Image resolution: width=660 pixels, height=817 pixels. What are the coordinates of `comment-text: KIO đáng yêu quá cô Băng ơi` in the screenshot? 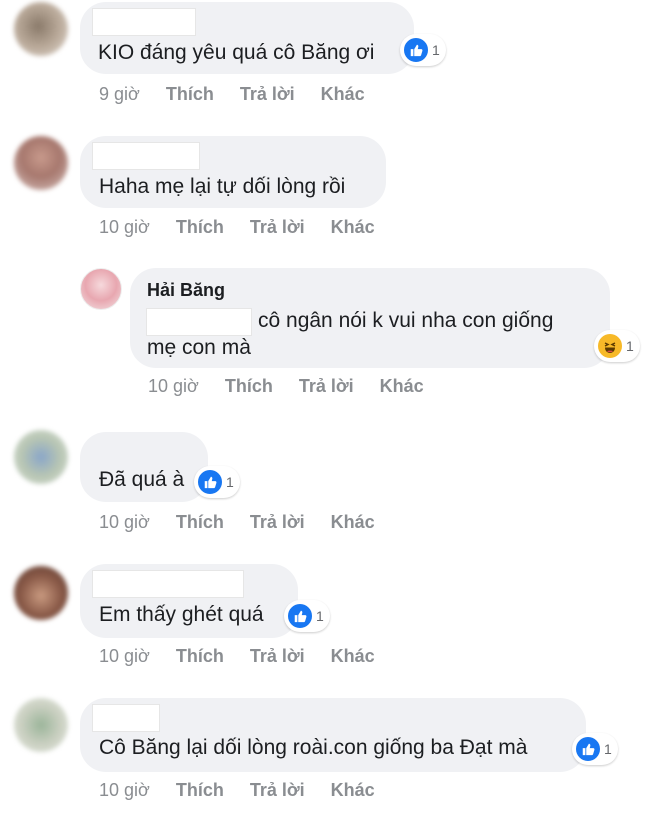 It's located at (236, 52).